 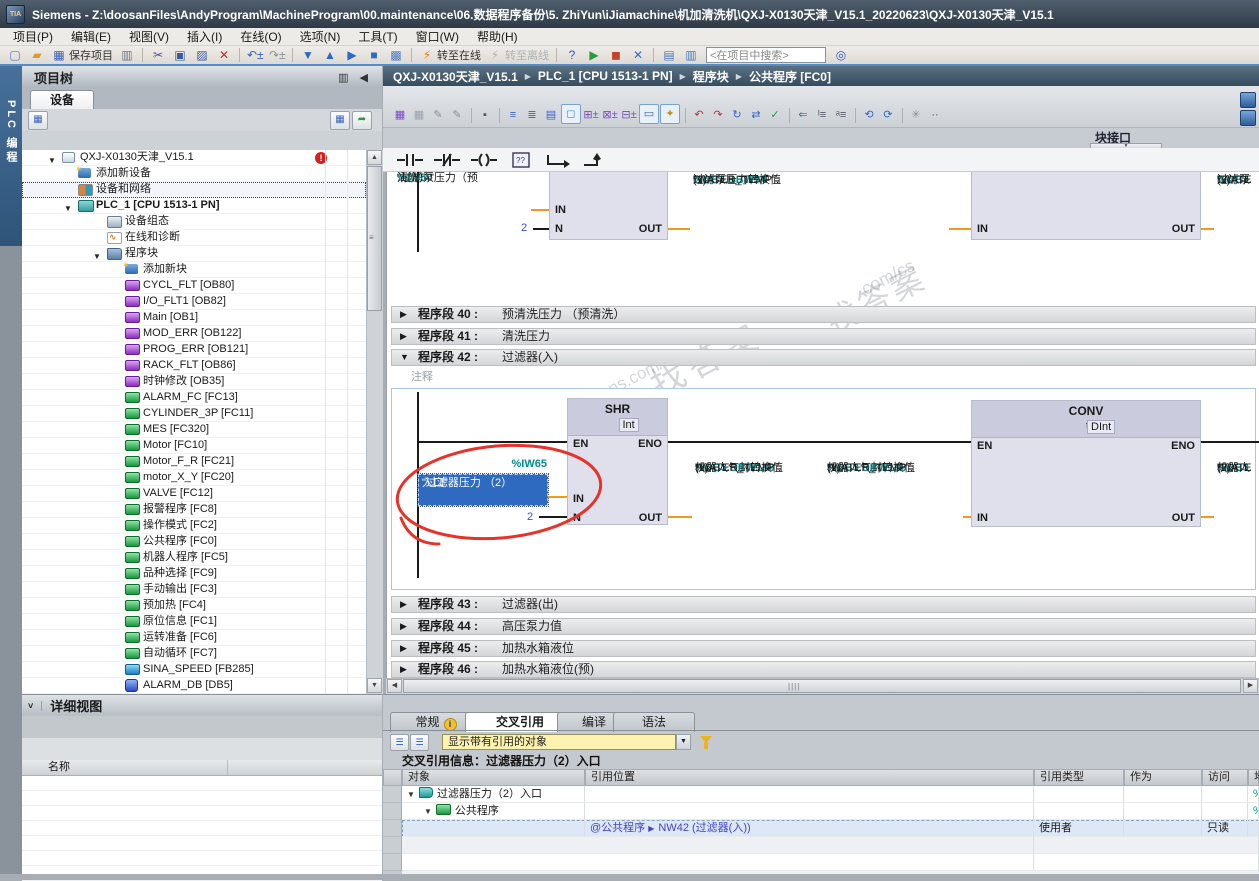 I want to click on tree-item: 手动输出 [FC3], so click(x=194, y=590).